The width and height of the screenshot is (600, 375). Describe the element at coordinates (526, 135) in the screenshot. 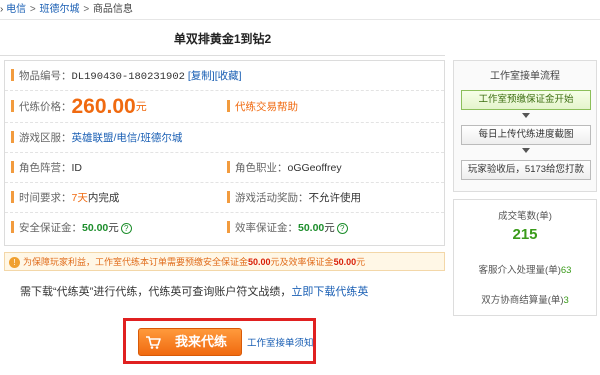

I see `flow-step-upload: 每日上传代练进度截图` at that location.